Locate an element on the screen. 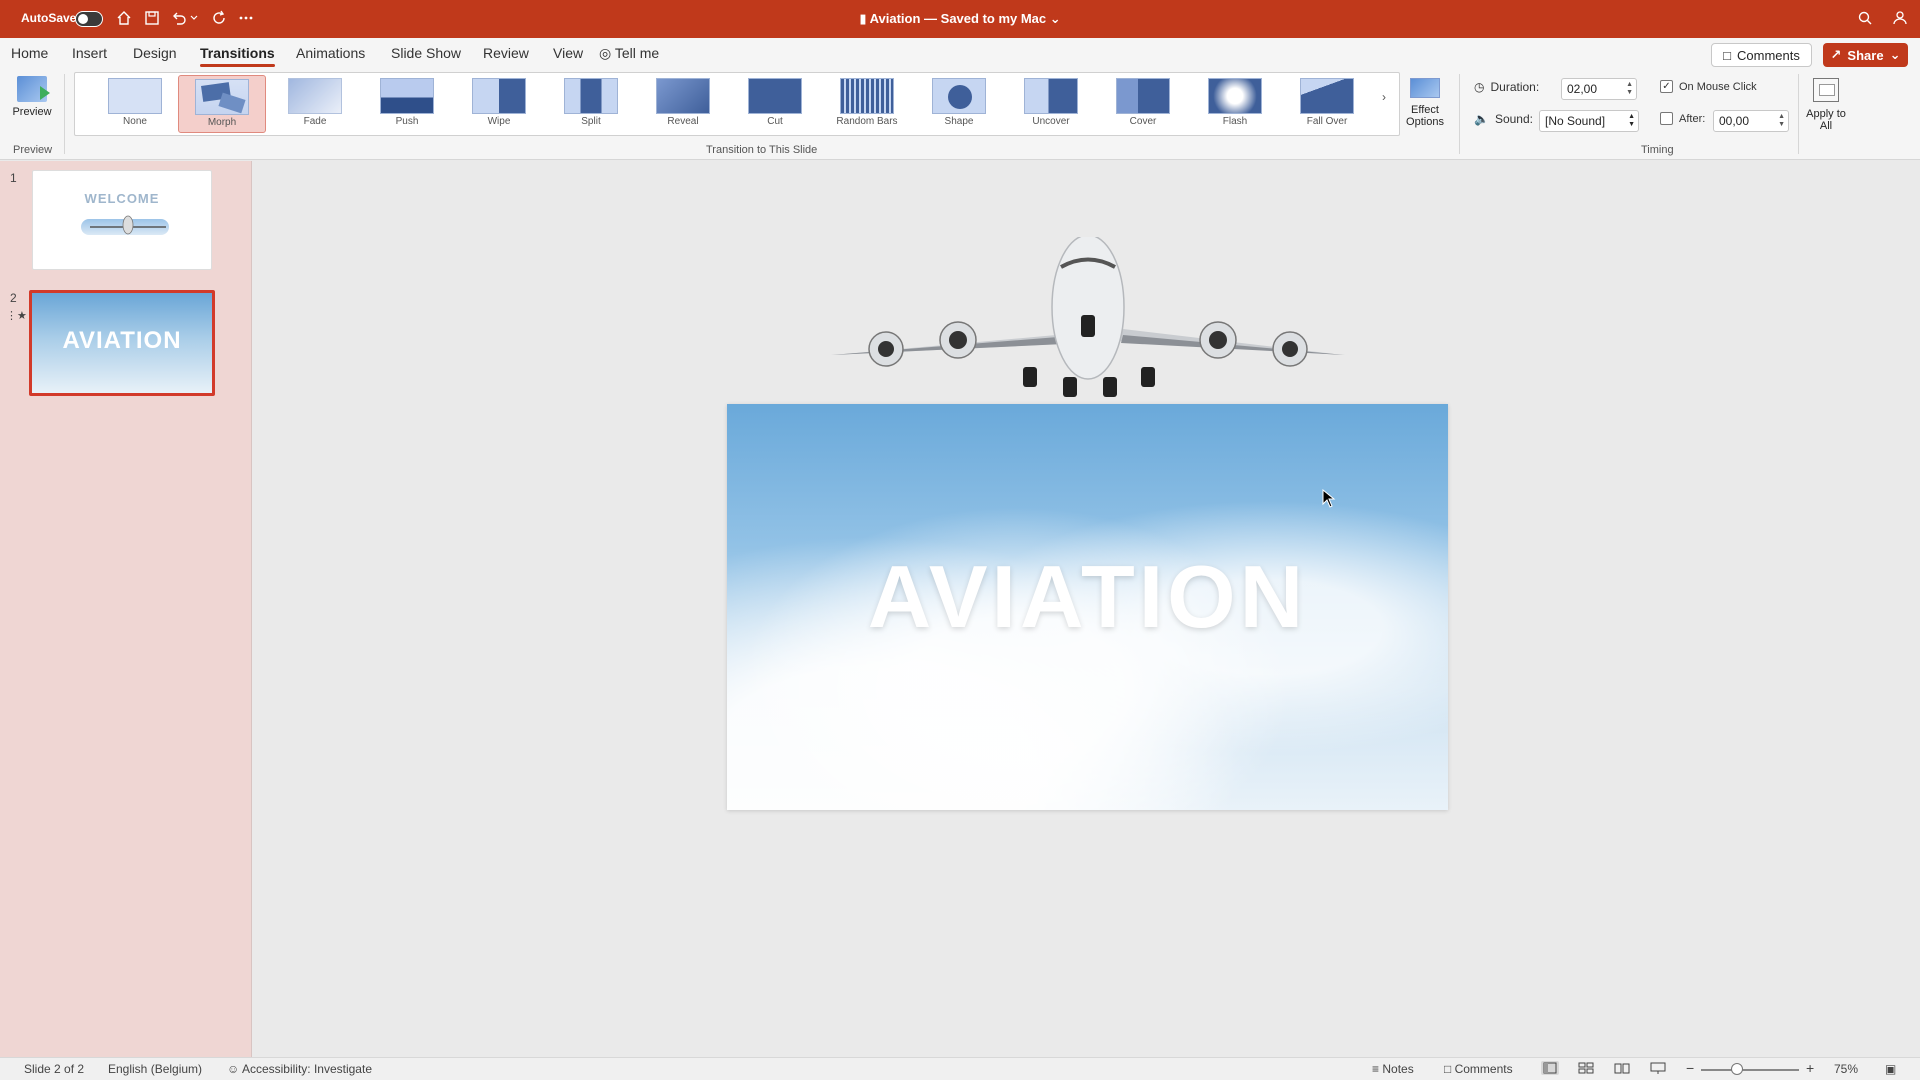 The width and height of the screenshot is (1920, 1080). search-icon is located at coordinates (1865, 18).